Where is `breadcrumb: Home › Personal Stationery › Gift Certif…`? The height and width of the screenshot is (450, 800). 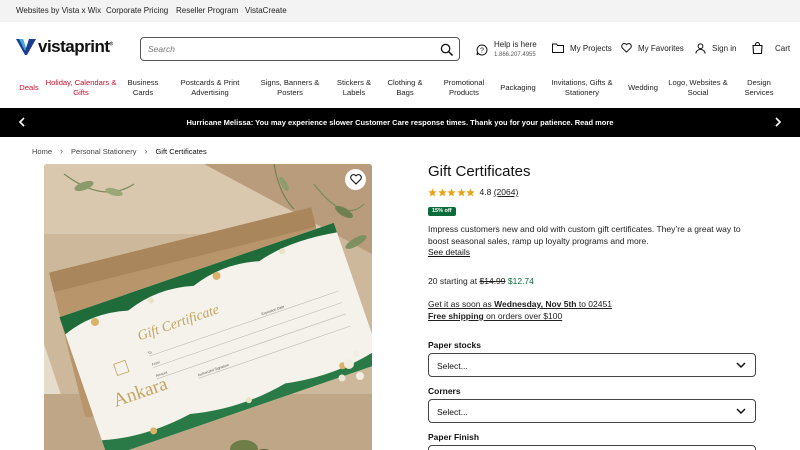
breadcrumb: Home › Personal Stationery › Gift Certif… is located at coordinates (119, 151).